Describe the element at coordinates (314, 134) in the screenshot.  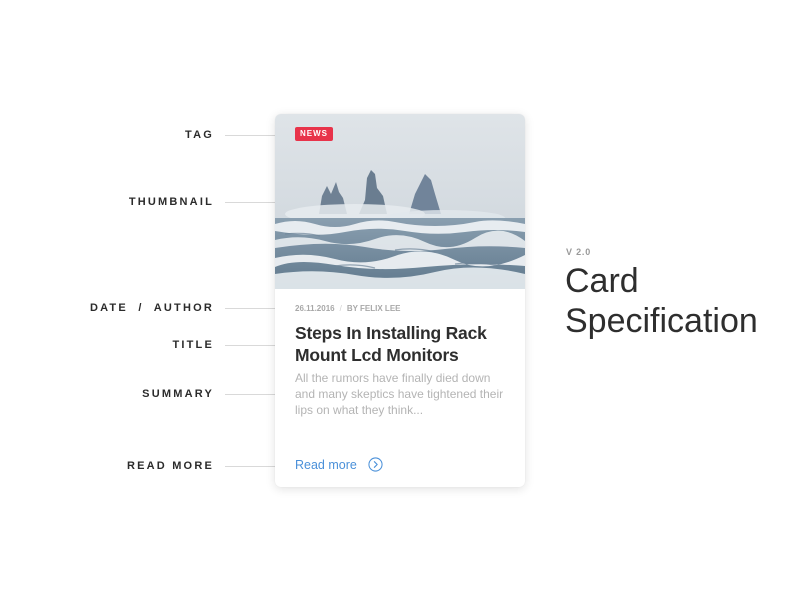
I see `tag-badge: NEWS` at that location.